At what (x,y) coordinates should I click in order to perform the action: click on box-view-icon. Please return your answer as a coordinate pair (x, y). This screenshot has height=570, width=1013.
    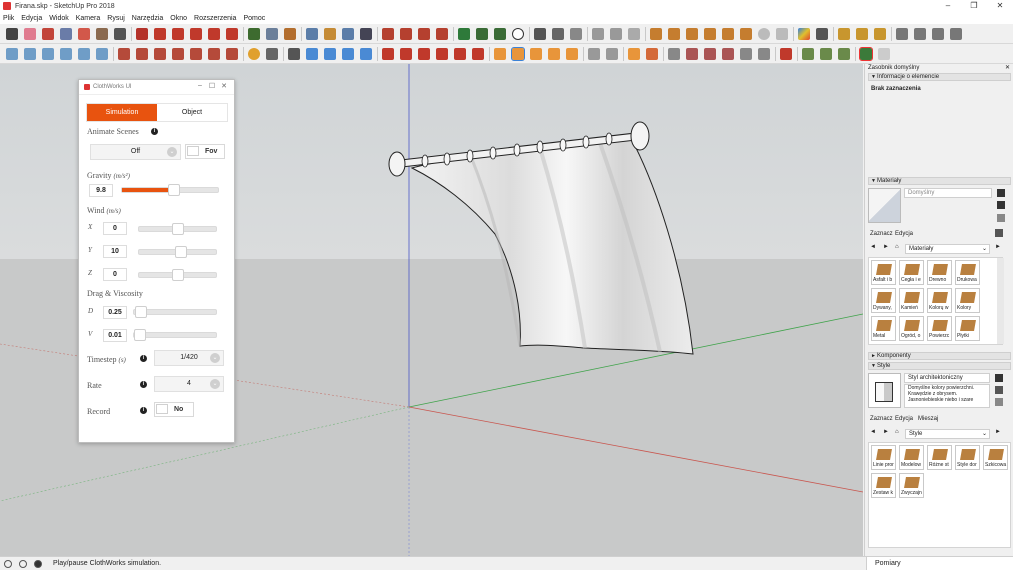
    Looking at the image, I should click on (956, 33).